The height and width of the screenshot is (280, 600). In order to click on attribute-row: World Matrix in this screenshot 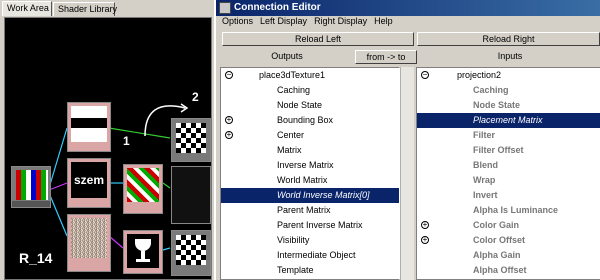, I will do `click(310, 180)`.